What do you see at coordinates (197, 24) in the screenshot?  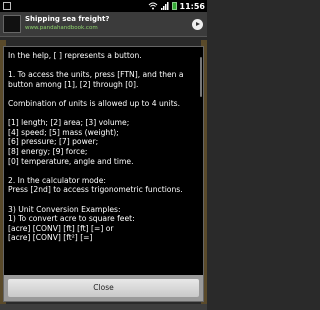 I see `ad-arrow-icon` at bounding box center [197, 24].